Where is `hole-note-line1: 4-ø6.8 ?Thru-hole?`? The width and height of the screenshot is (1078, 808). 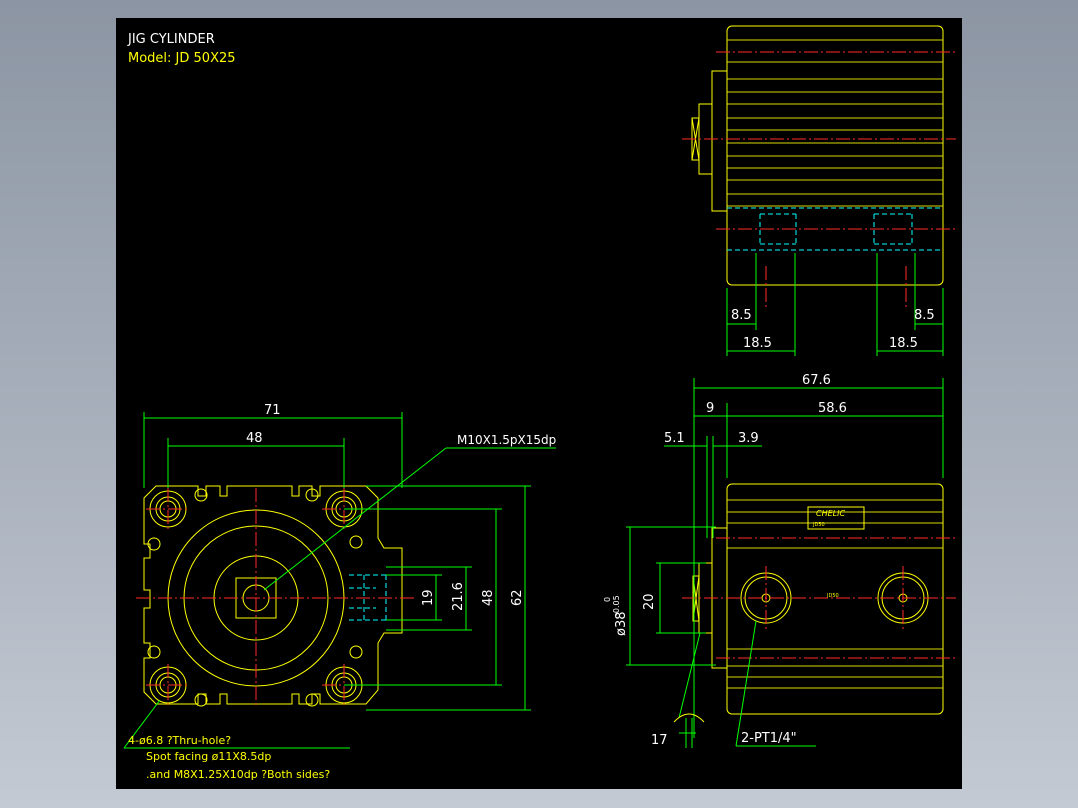 hole-note-line1: 4-ø6.8 ?Thru-hole? is located at coordinates (179, 740).